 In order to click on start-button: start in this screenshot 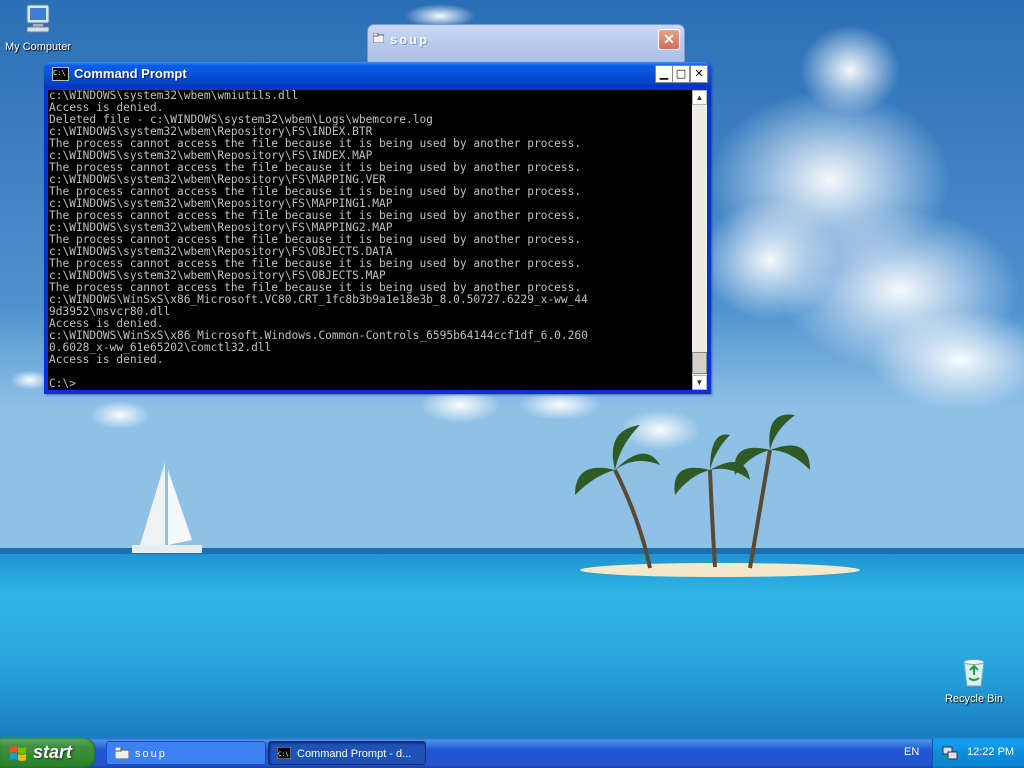, I will do `click(48, 753)`.